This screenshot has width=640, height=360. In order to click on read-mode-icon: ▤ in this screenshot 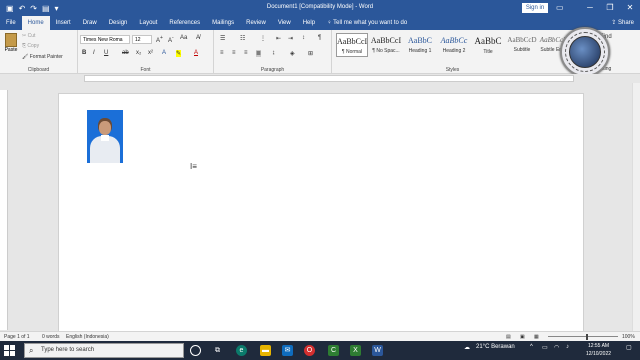, I will do `click(508, 337)`.